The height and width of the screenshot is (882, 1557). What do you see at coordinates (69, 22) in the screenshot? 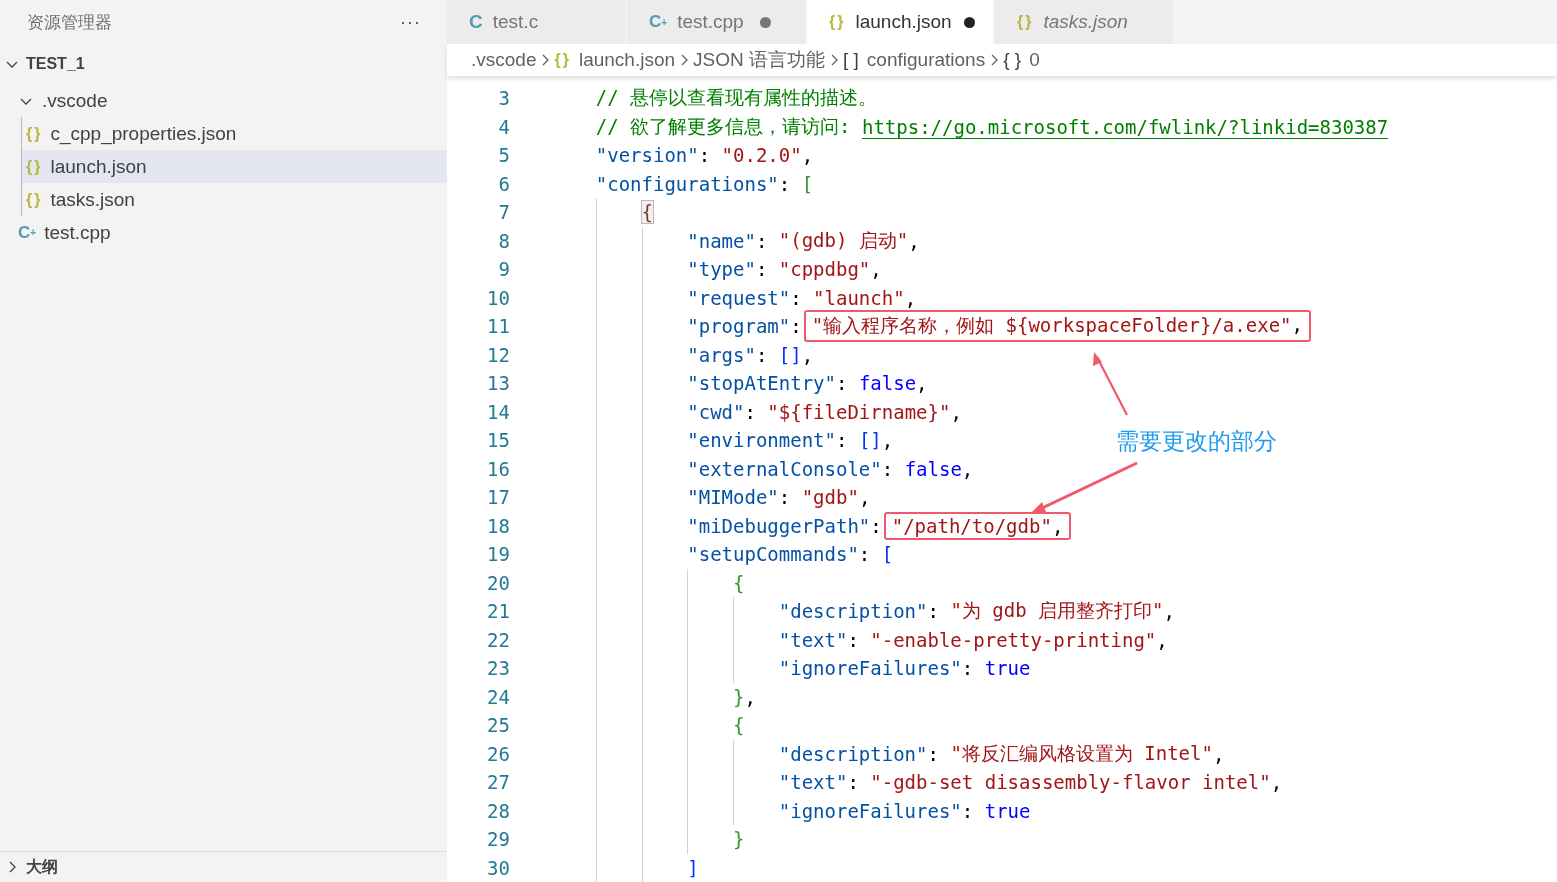
I see `sidebar-title: 资源管理器` at bounding box center [69, 22].